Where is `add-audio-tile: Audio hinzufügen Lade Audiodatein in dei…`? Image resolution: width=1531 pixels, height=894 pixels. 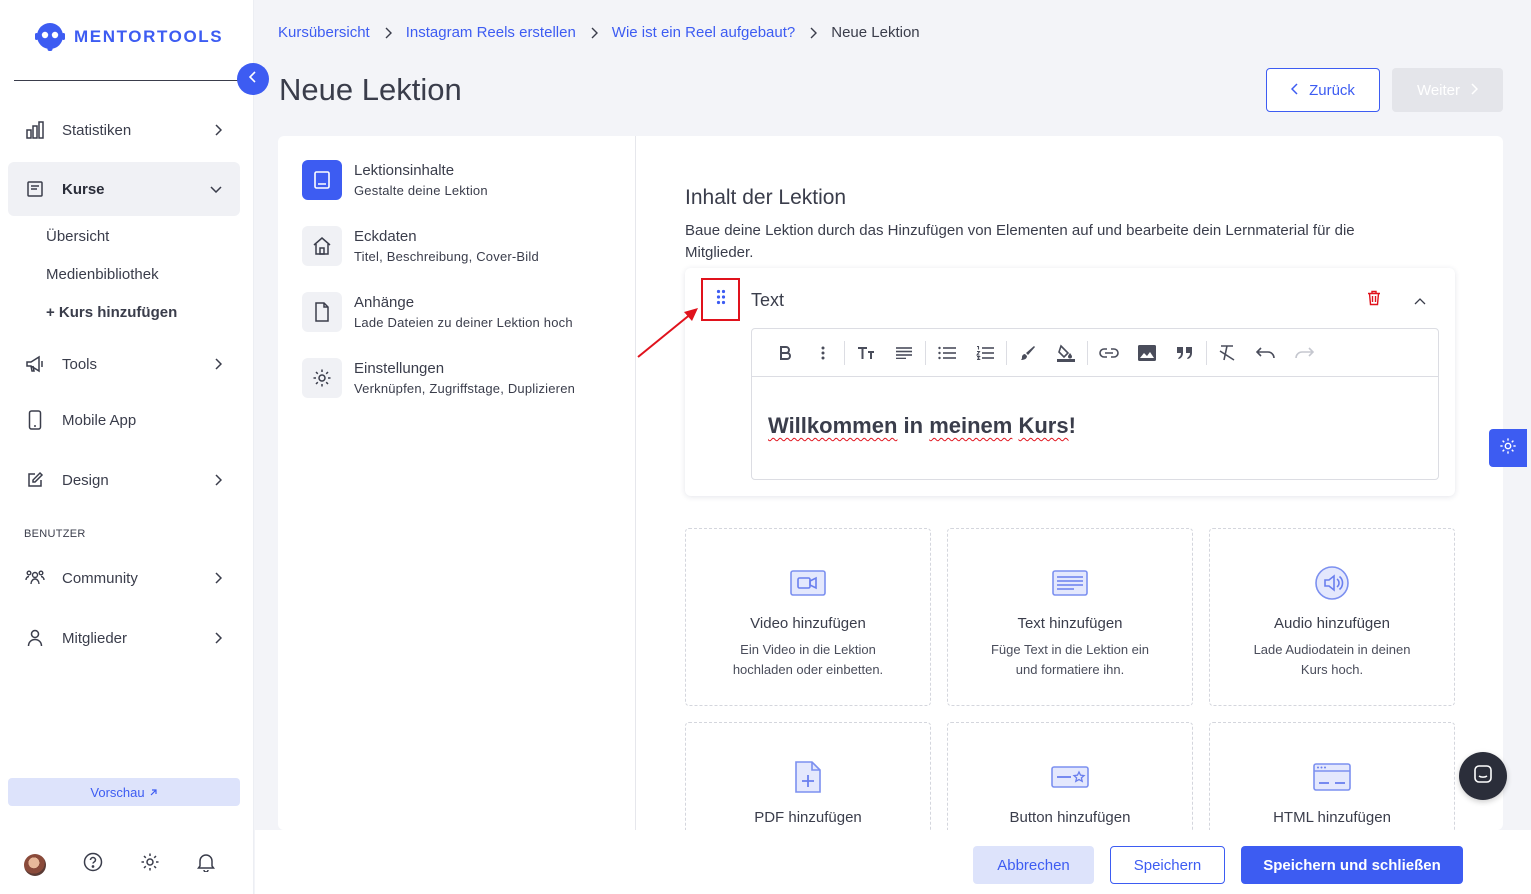
add-audio-tile: Audio hinzufügen Lade Audiodatein in dei… is located at coordinates (1332, 617).